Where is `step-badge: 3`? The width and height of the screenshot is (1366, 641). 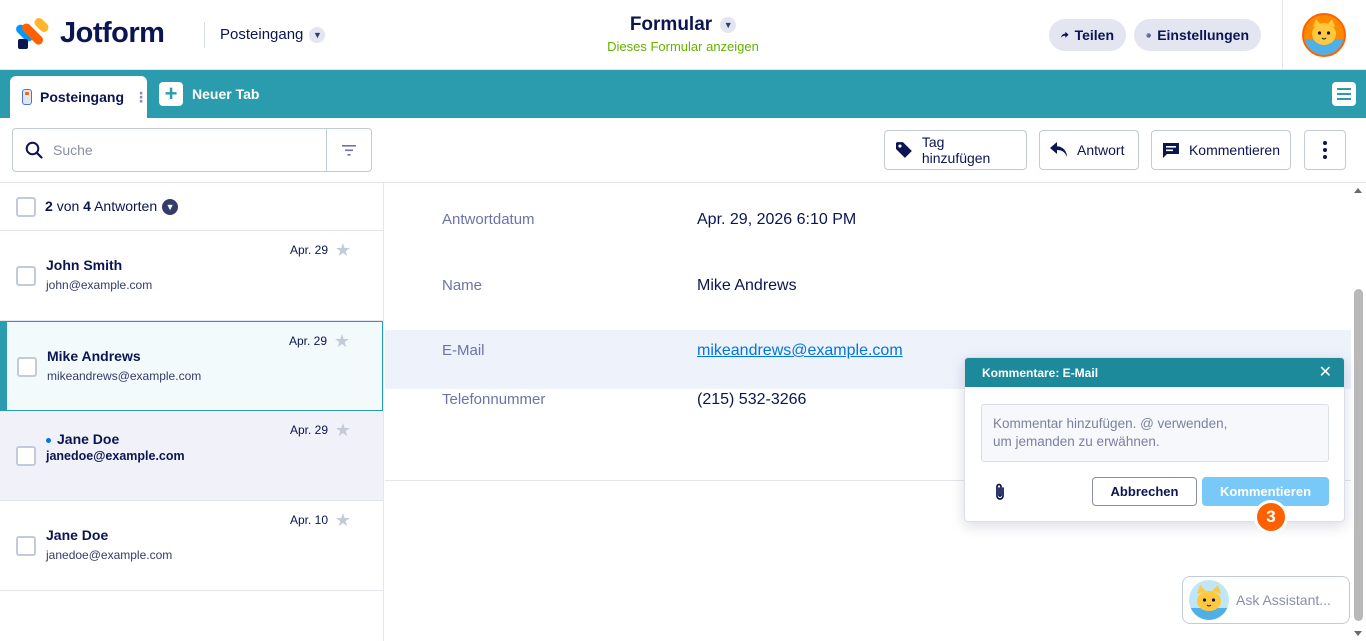
step-badge: 3 is located at coordinates (1271, 517).